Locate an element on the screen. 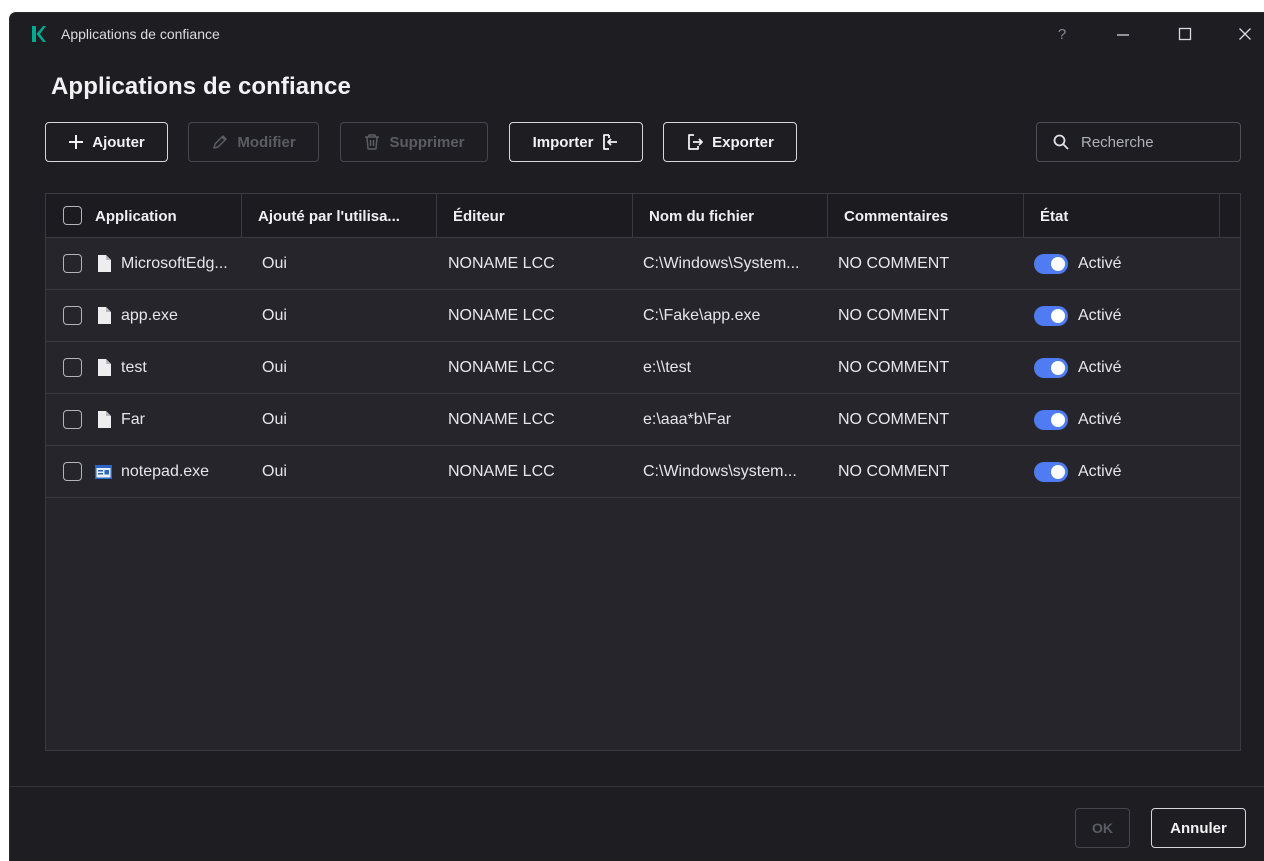  export-icon is located at coordinates (696, 142).